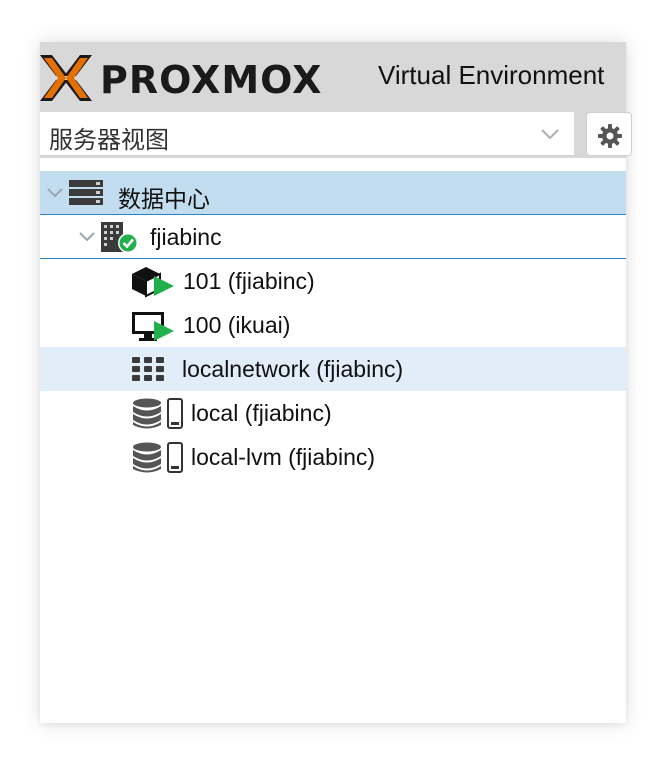  What do you see at coordinates (149, 371) in the screenshot?
I see `network-icon` at bounding box center [149, 371].